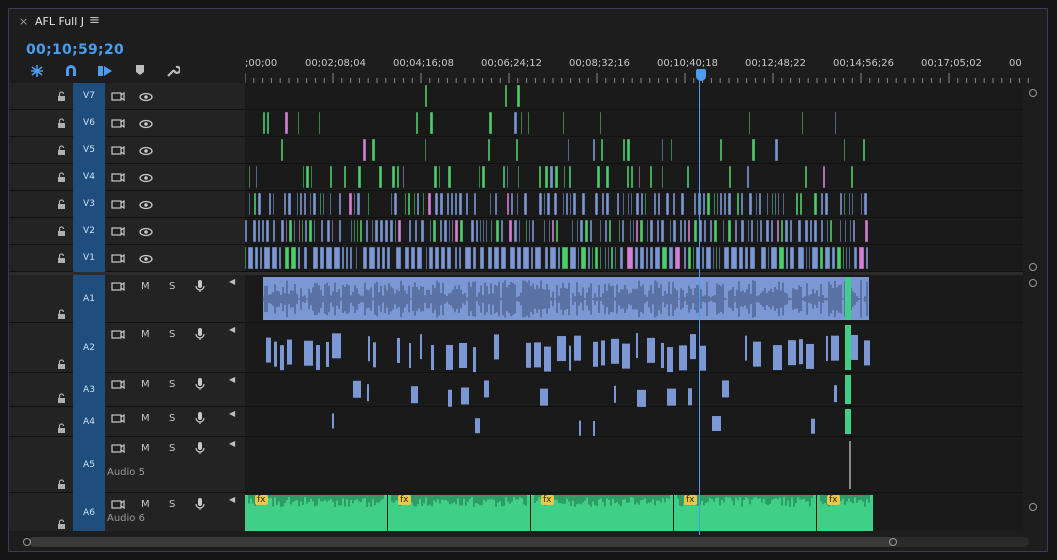 The image size is (1057, 560). I want to click on video-scroll-bottom, so click(1033, 267).